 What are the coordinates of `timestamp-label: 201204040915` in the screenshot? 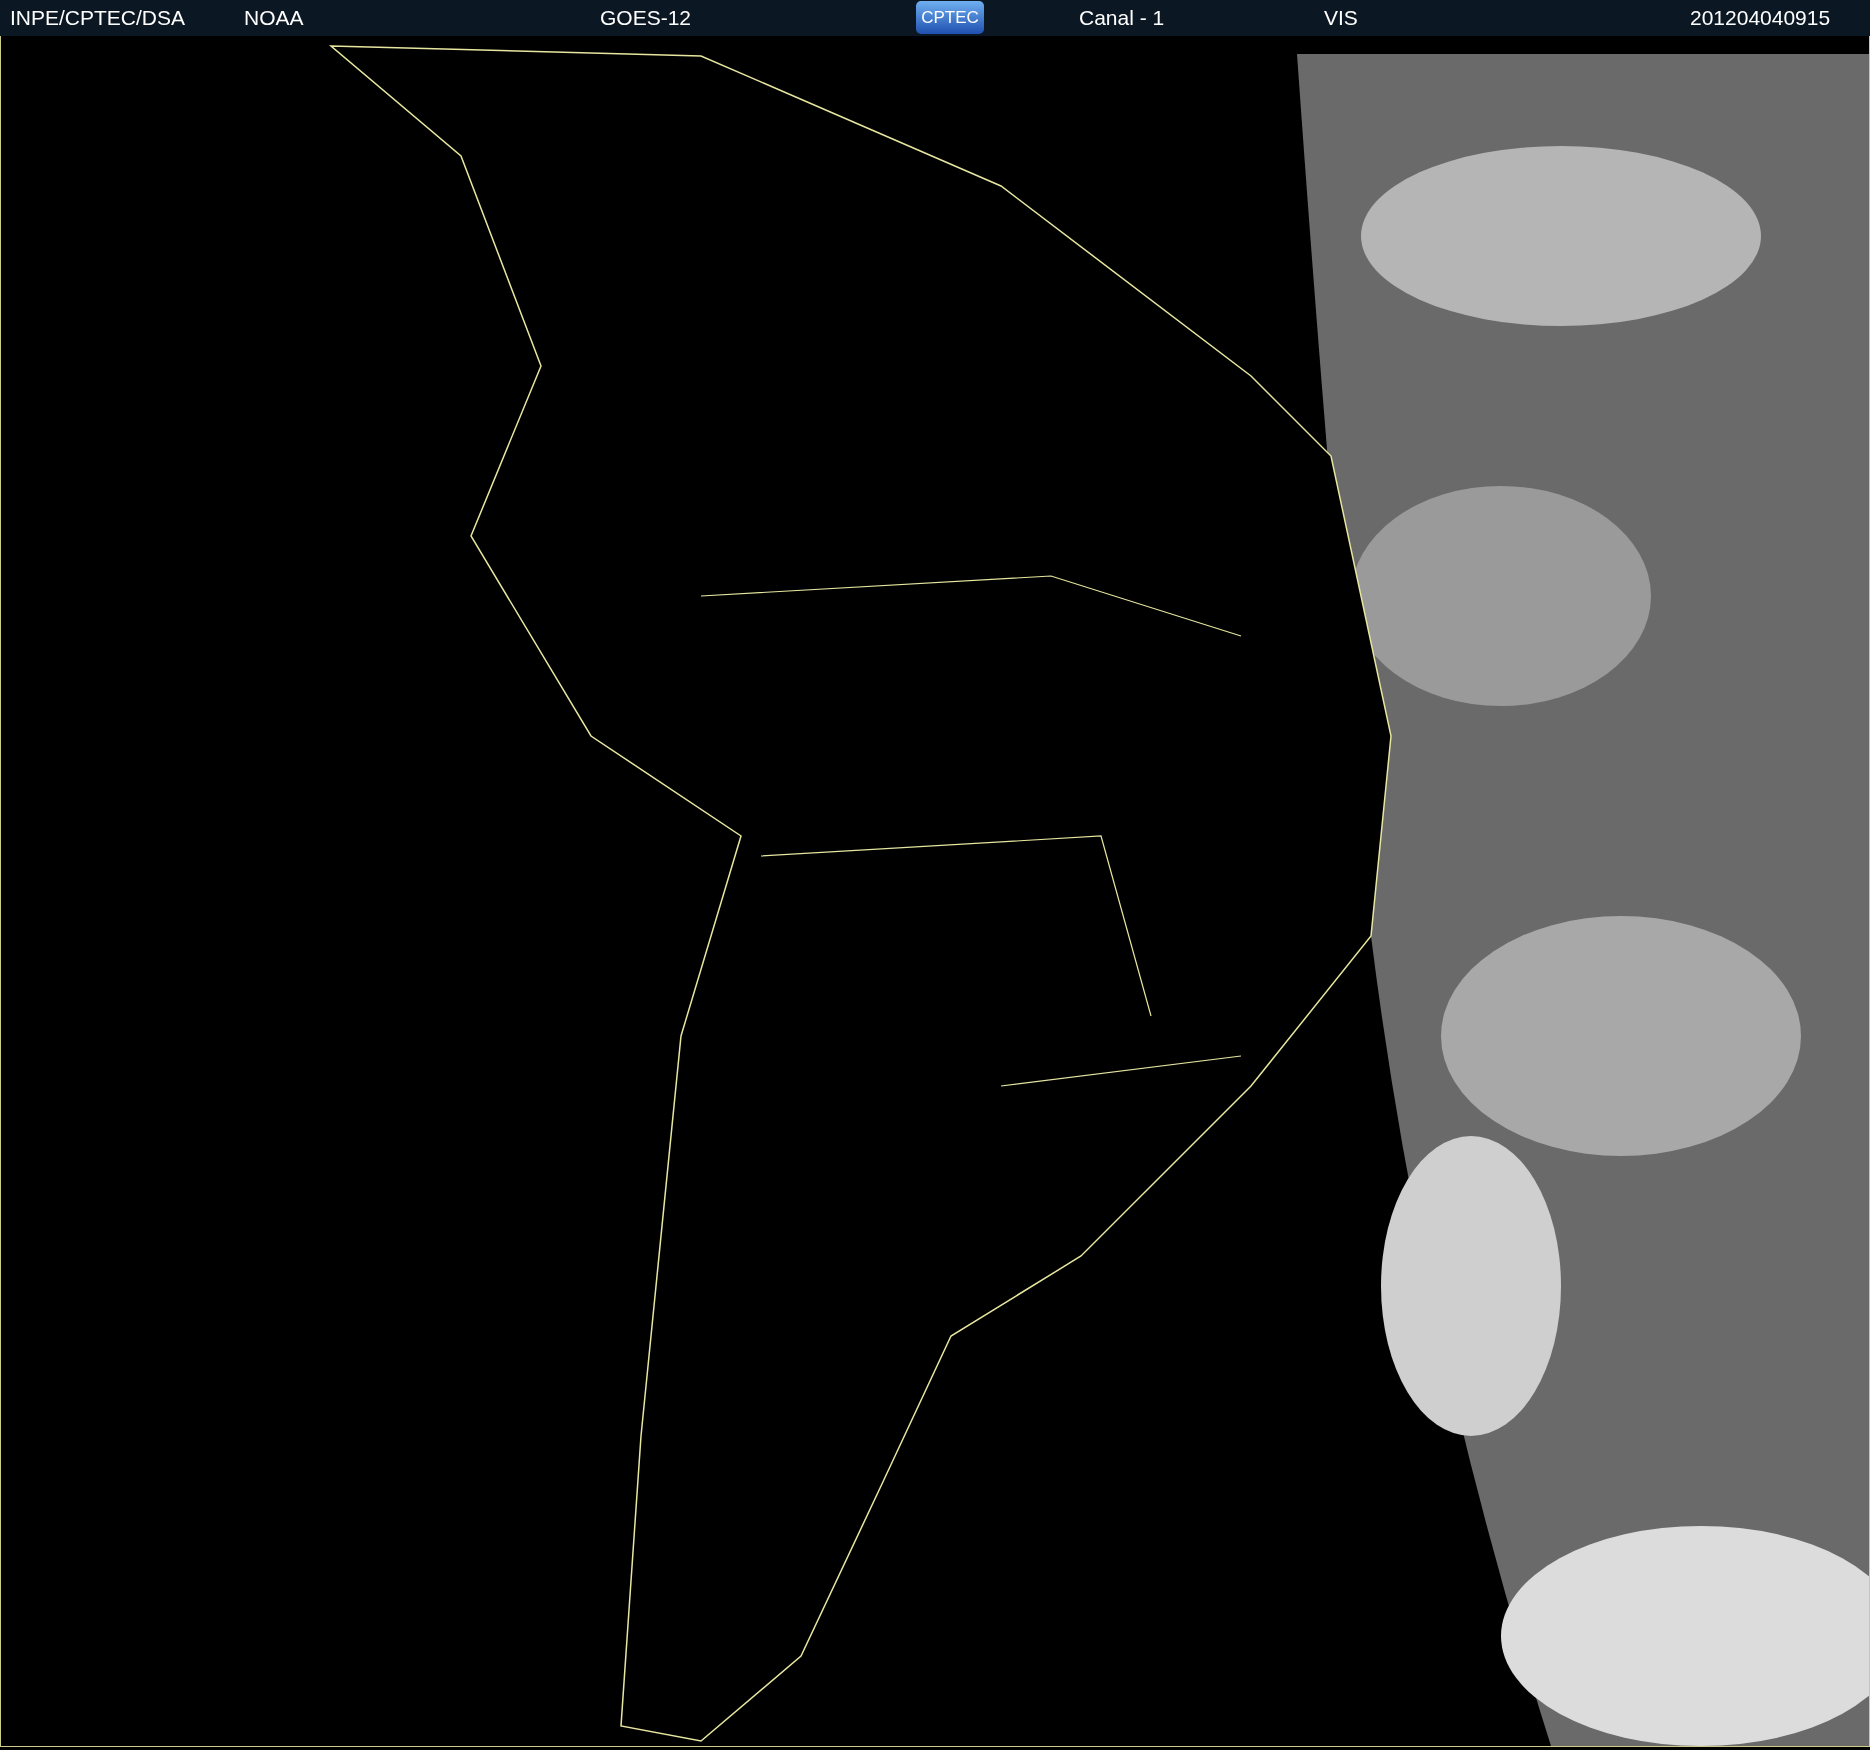 It's located at (1760, 18).